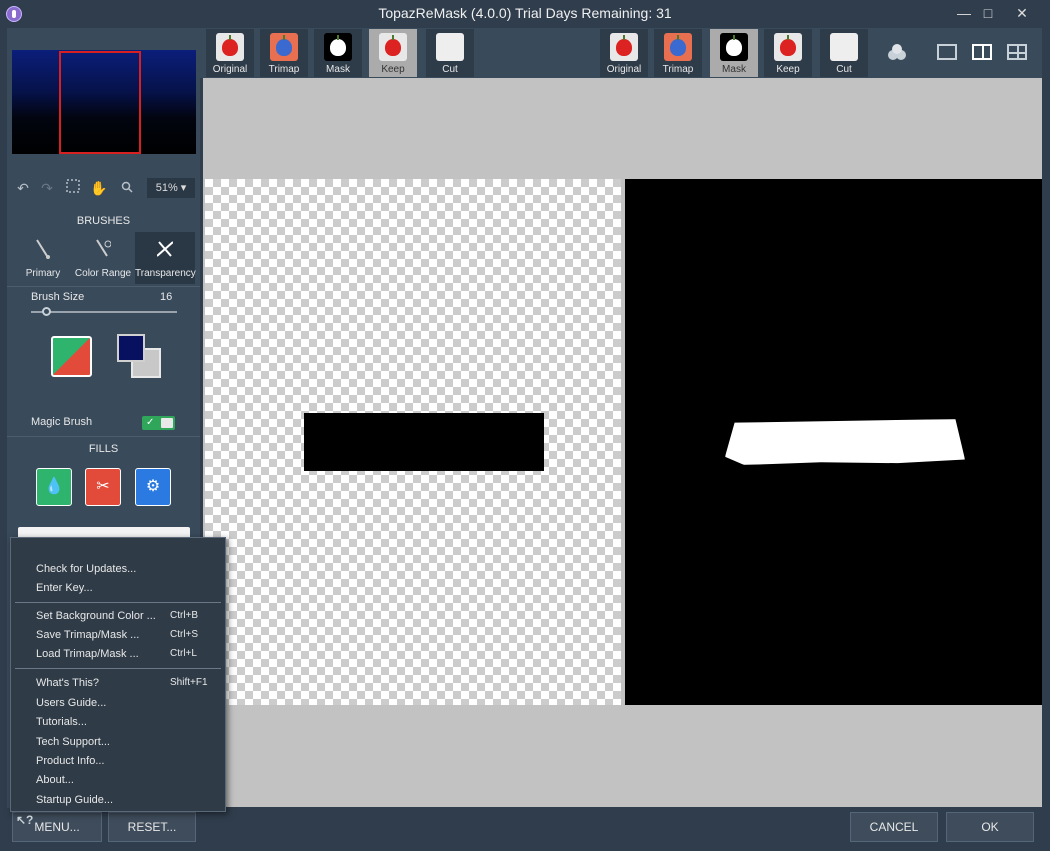  I want to click on tab-keep-right: Keep, so click(788, 53).